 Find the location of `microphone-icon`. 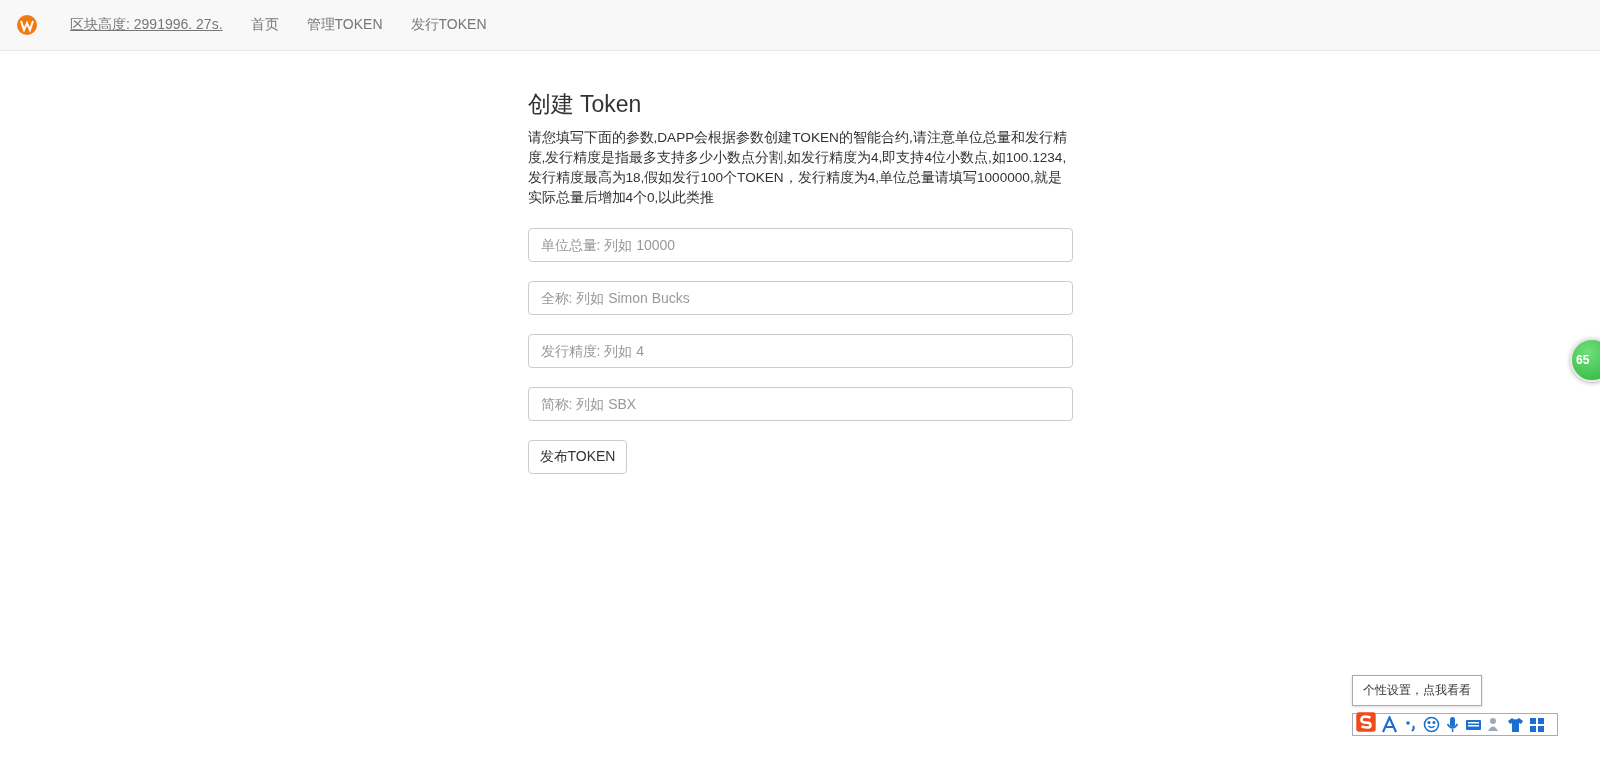

microphone-icon is located at coordinates (1452, 724).